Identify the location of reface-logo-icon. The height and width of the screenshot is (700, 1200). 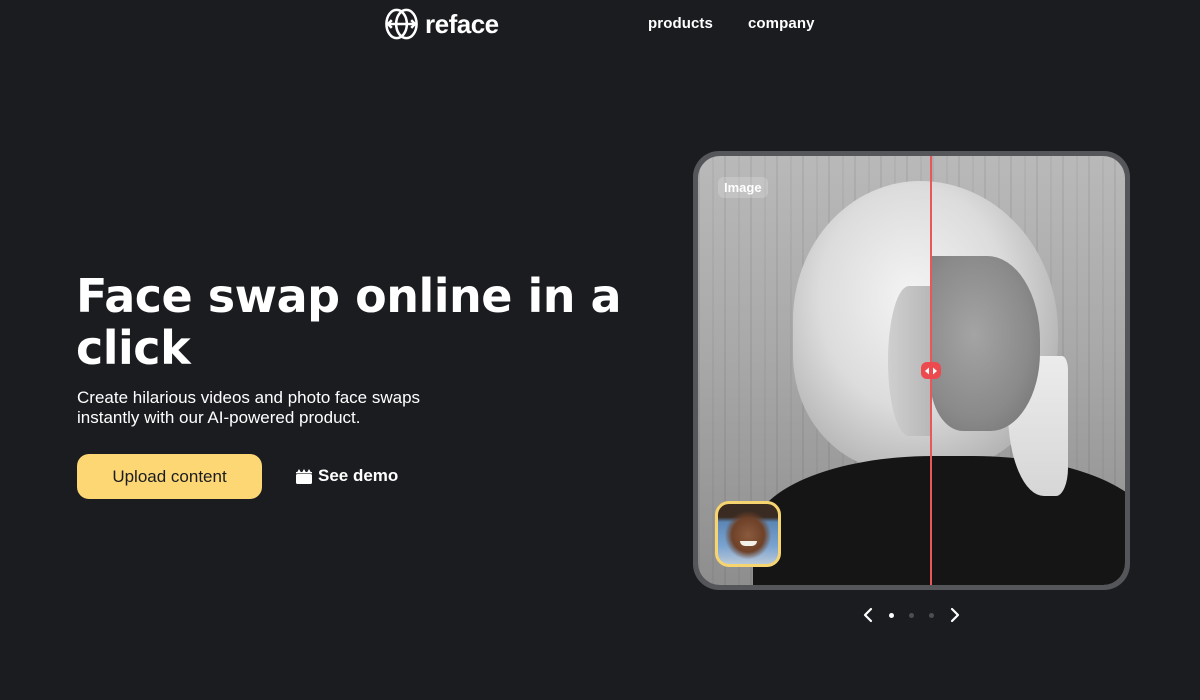
(401, 24).